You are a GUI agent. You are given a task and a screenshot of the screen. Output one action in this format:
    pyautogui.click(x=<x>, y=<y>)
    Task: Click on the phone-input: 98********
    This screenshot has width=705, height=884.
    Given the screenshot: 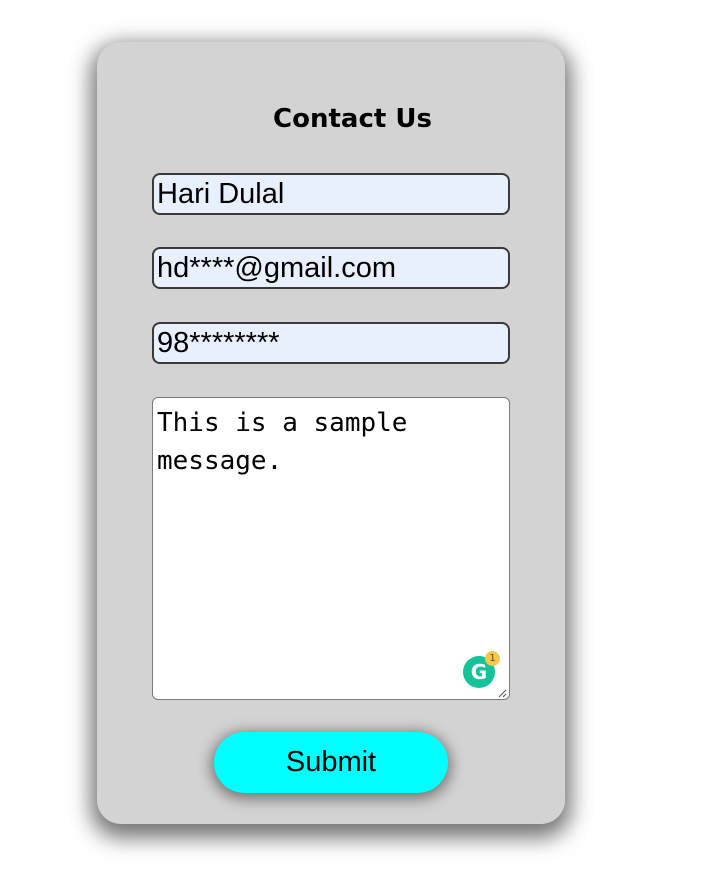 What is the action you would take?
    pyautogui.click(x=331, y=343)
    